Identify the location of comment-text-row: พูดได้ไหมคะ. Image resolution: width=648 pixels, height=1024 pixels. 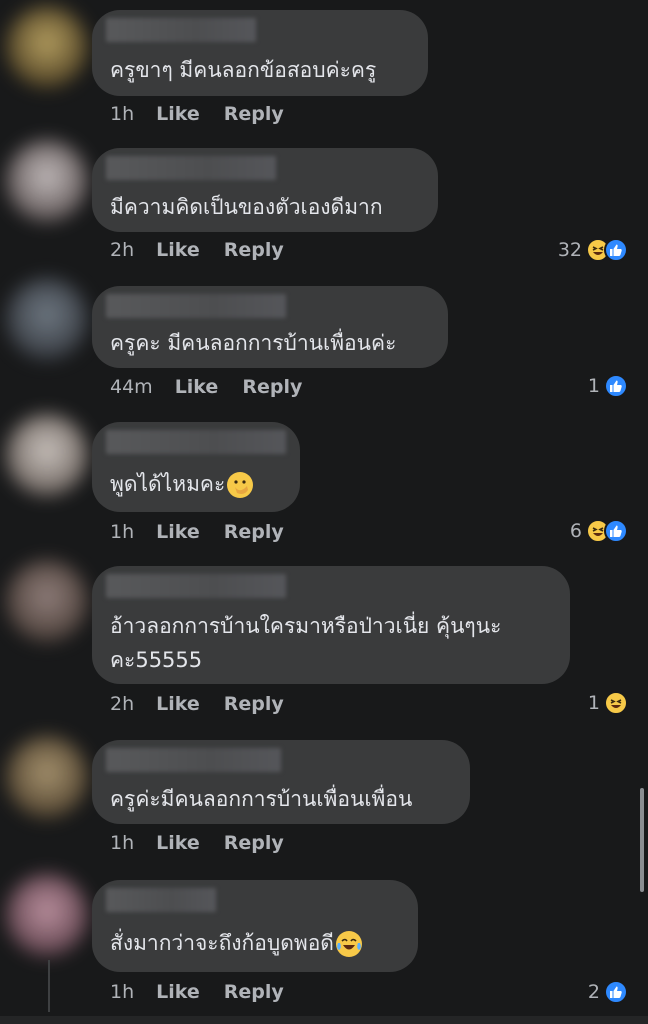
(182, 484).